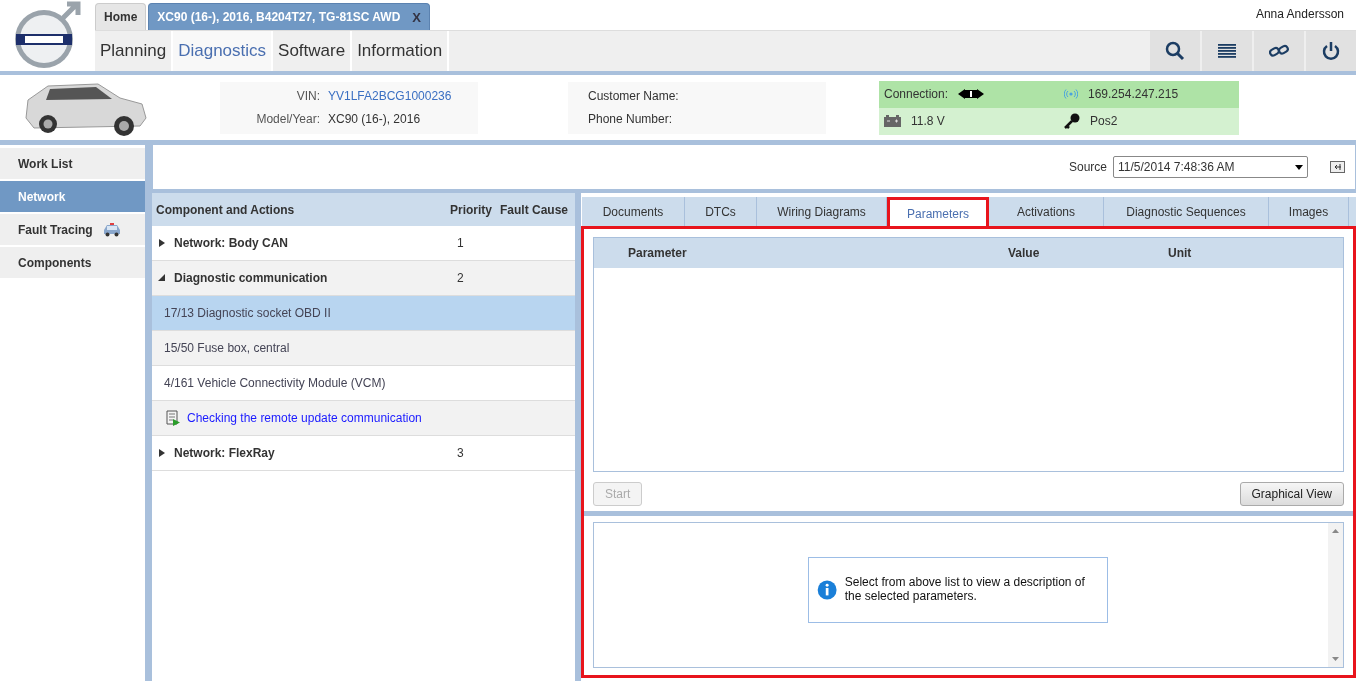 This screenshot has height=681, width=1356. I want to click on scroll-up-icon, so click(1335, 531).